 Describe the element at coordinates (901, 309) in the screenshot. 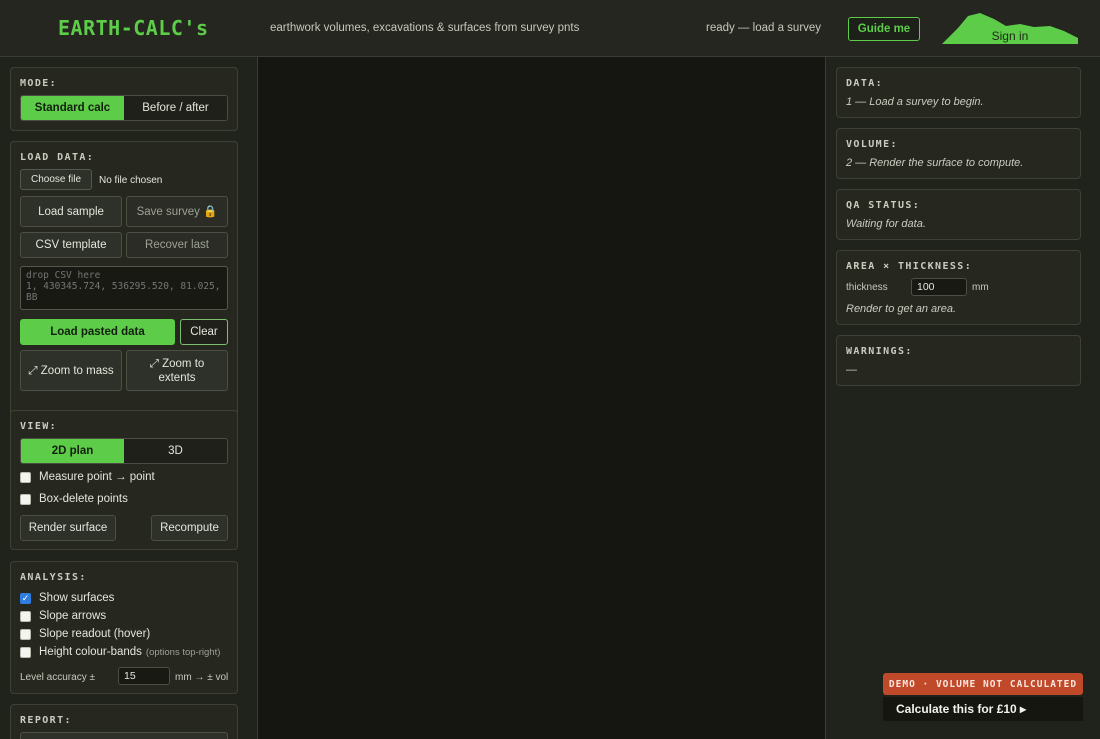

I see `area-text: Render to get an area.` at that location.